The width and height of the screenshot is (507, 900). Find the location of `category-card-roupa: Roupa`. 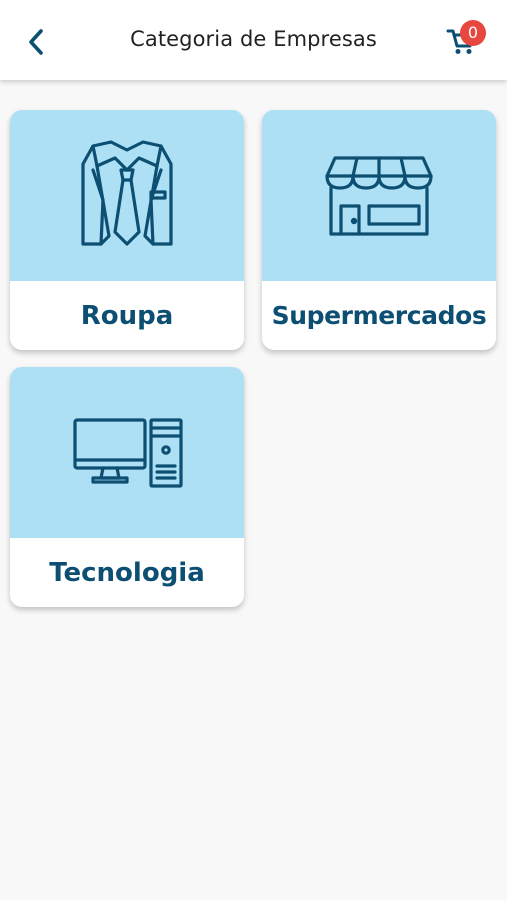

category-card-roupa: Roupa is located at coordinates (127, 230).